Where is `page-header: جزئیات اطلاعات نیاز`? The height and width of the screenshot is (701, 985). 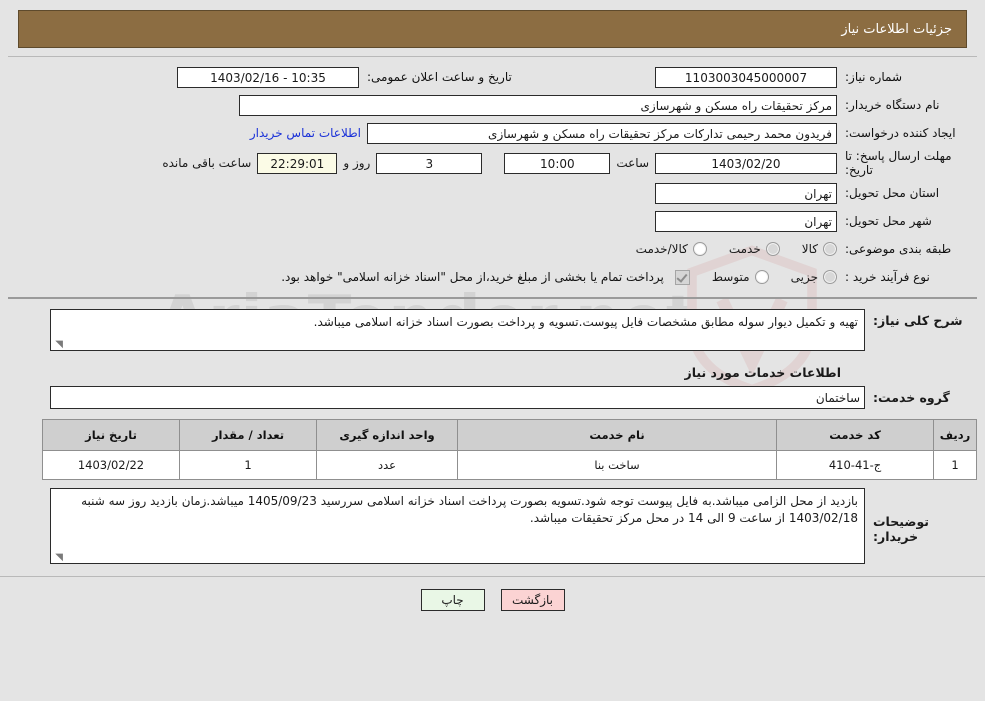
page-header: جزئیات اطلاعات نیاز is located at coordinates (492, 29).